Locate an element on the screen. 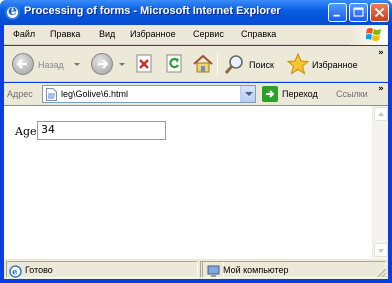  age-label: Age is located at coordinates (26, 131).